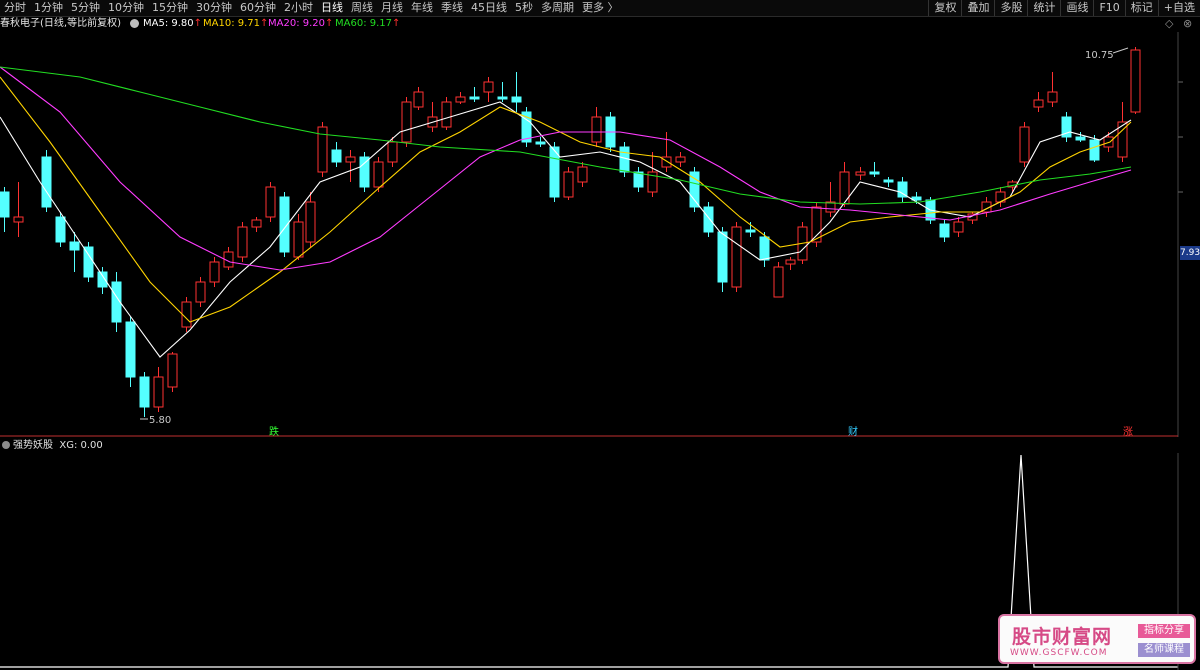 This screenshot has width=1200, height=670. I want to click on toolbar-tools: 复权 叠加 多股 统计 画线 F10 标记 +自选, so click(1064, 8).